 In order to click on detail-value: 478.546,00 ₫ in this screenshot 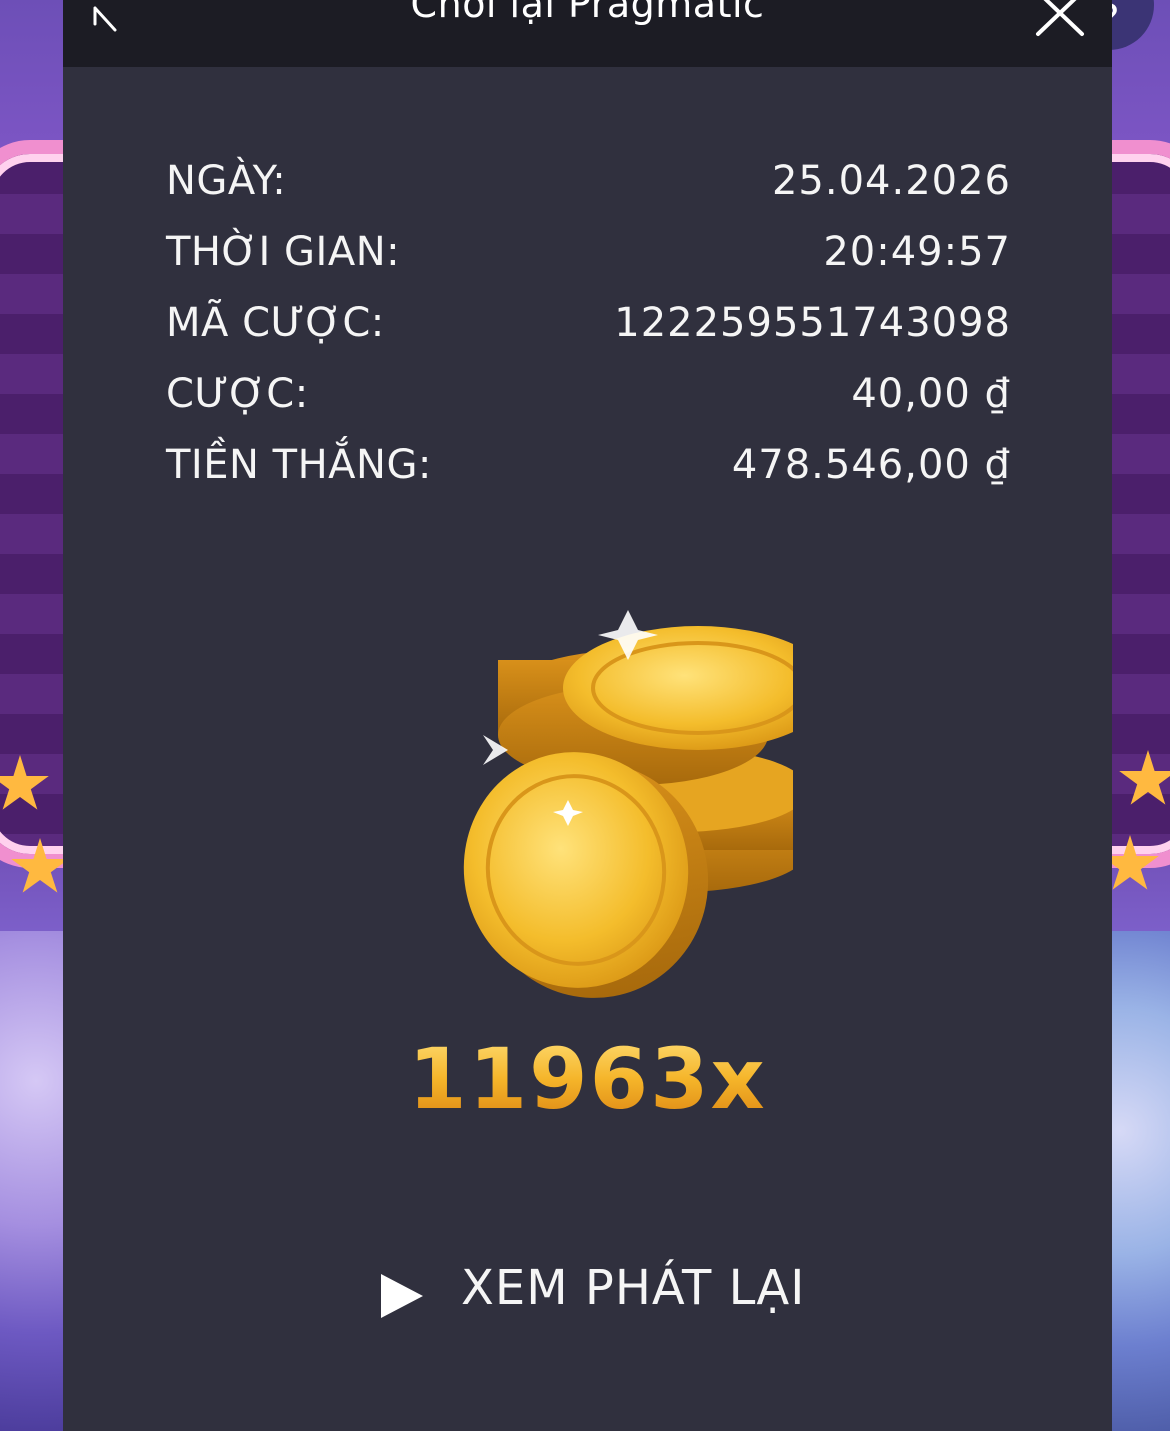, I will do `click(871, 465)`.